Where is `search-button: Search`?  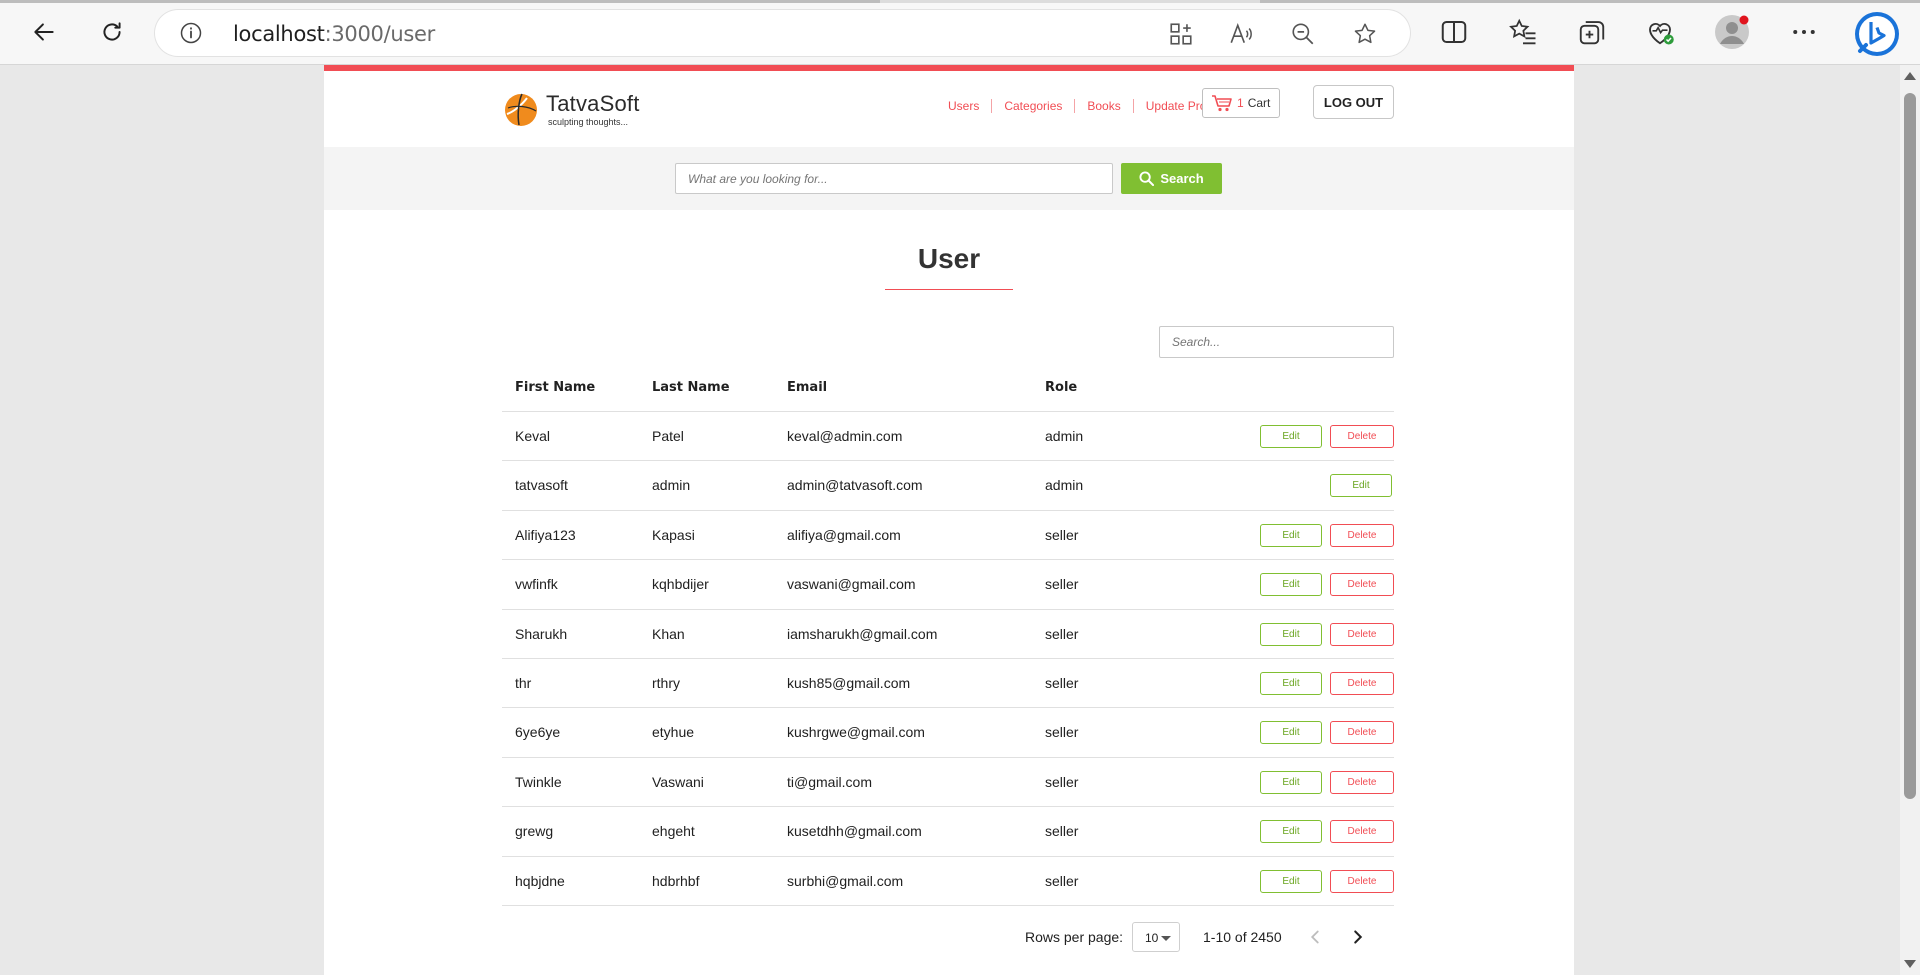
search-button: Search is located at coordinates (1171, 178).